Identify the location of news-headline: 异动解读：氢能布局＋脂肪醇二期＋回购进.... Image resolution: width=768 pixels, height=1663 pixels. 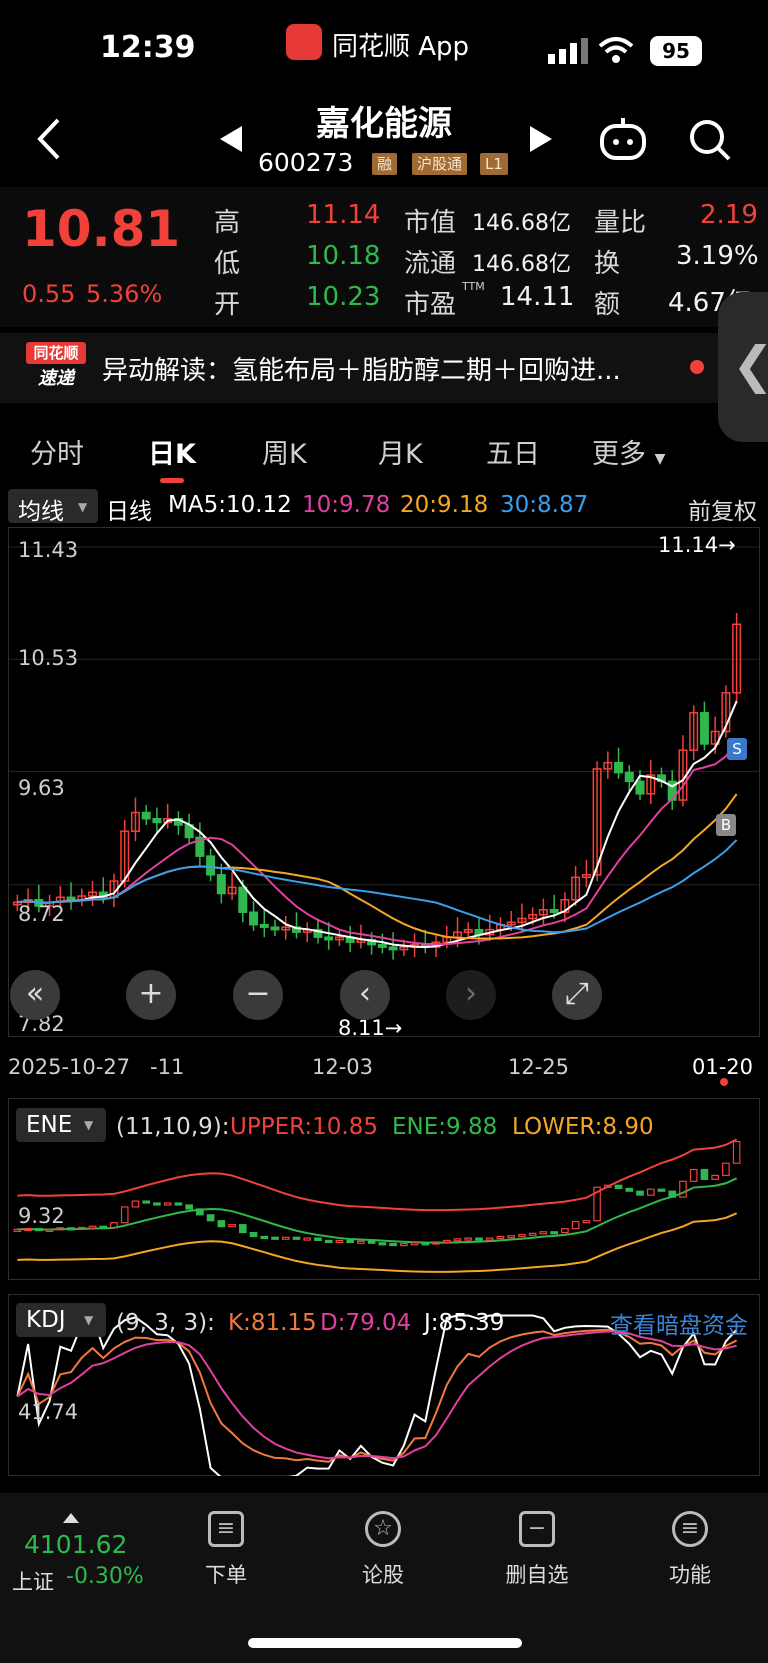
(361, 368).